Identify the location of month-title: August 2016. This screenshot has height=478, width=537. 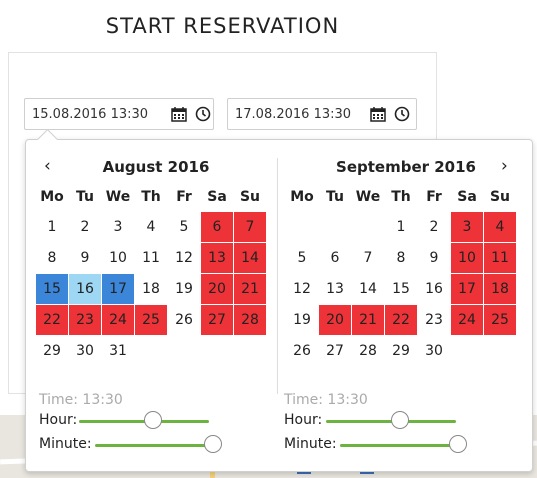
(156, 167).